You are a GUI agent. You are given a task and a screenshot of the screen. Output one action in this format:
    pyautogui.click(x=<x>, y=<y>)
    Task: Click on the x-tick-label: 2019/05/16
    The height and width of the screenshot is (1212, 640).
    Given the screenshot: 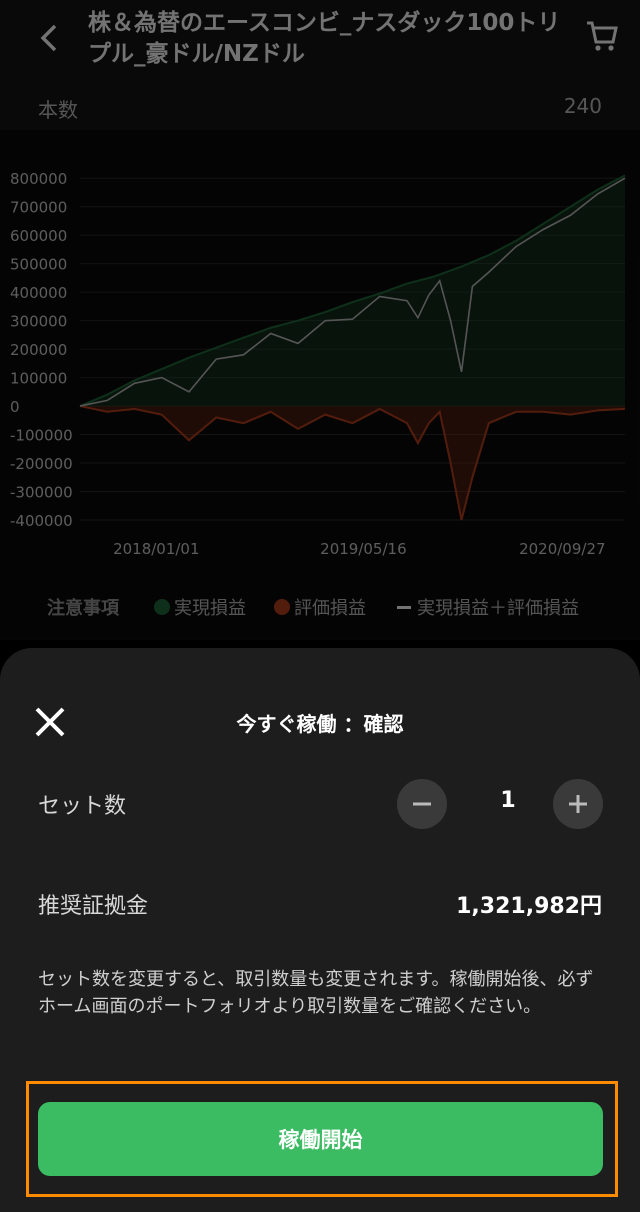 What is the action you would take?
    pyautogui.click(x=363, y=549)
    